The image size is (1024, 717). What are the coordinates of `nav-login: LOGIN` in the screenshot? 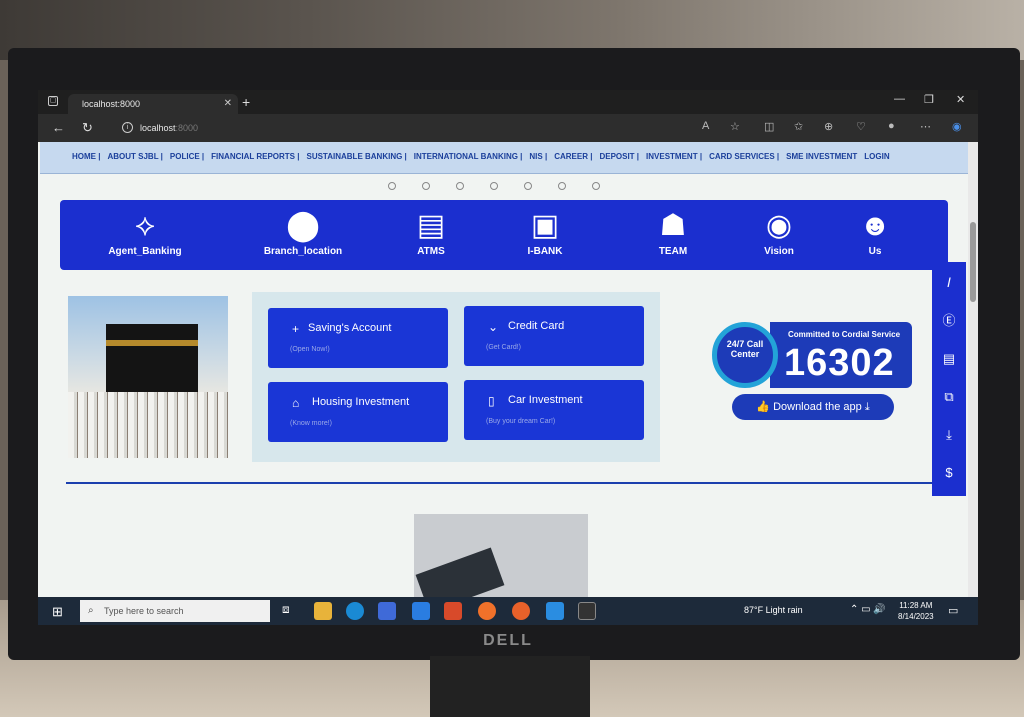 It's located at (876, 156).